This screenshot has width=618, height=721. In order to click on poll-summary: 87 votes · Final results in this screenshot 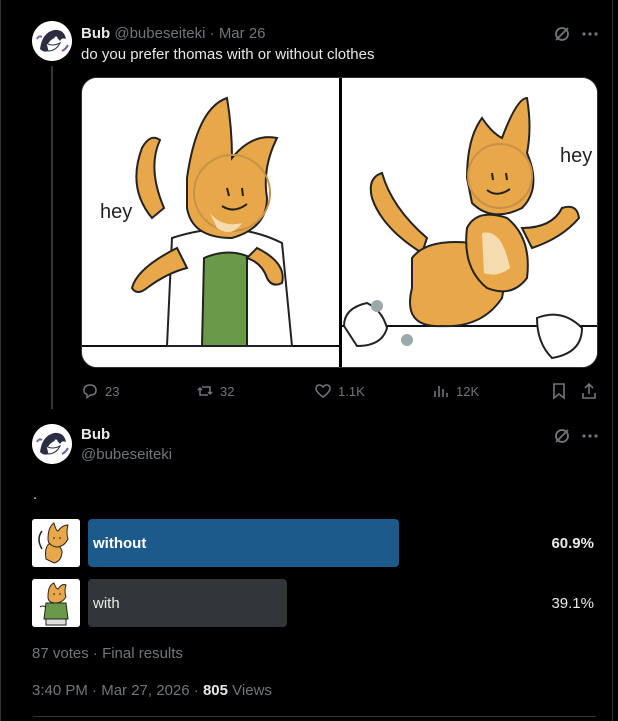, I will do `click(107, 653)`.